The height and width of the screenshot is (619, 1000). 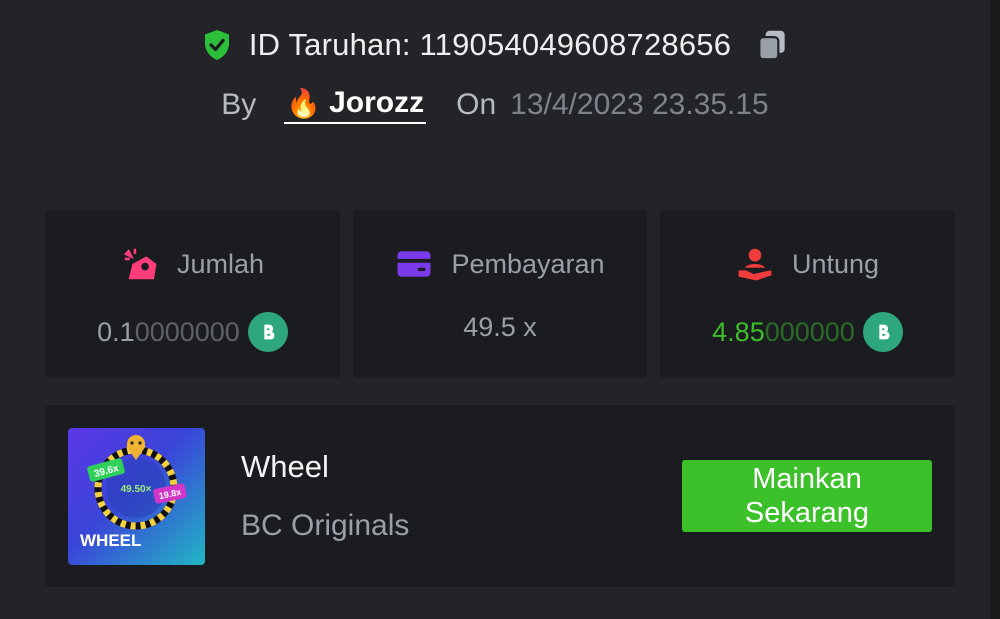 I want to click on right-edge-strip, so click(x=995, y=309).